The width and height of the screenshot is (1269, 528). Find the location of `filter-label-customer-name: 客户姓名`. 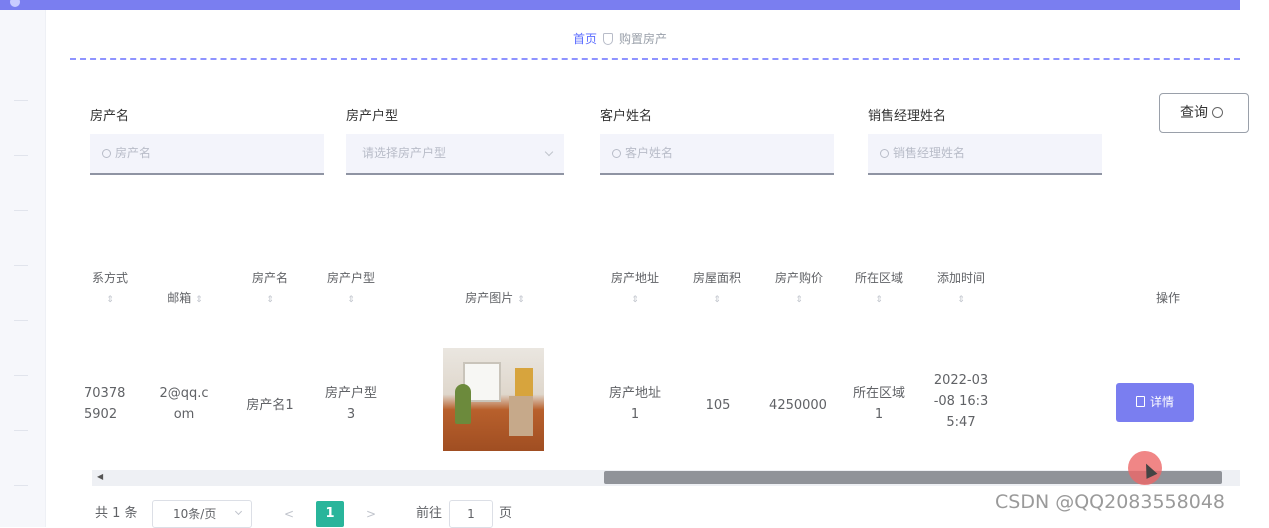

filter-label-customer-name: 客户姓名 is located at coordinates (626, 116).